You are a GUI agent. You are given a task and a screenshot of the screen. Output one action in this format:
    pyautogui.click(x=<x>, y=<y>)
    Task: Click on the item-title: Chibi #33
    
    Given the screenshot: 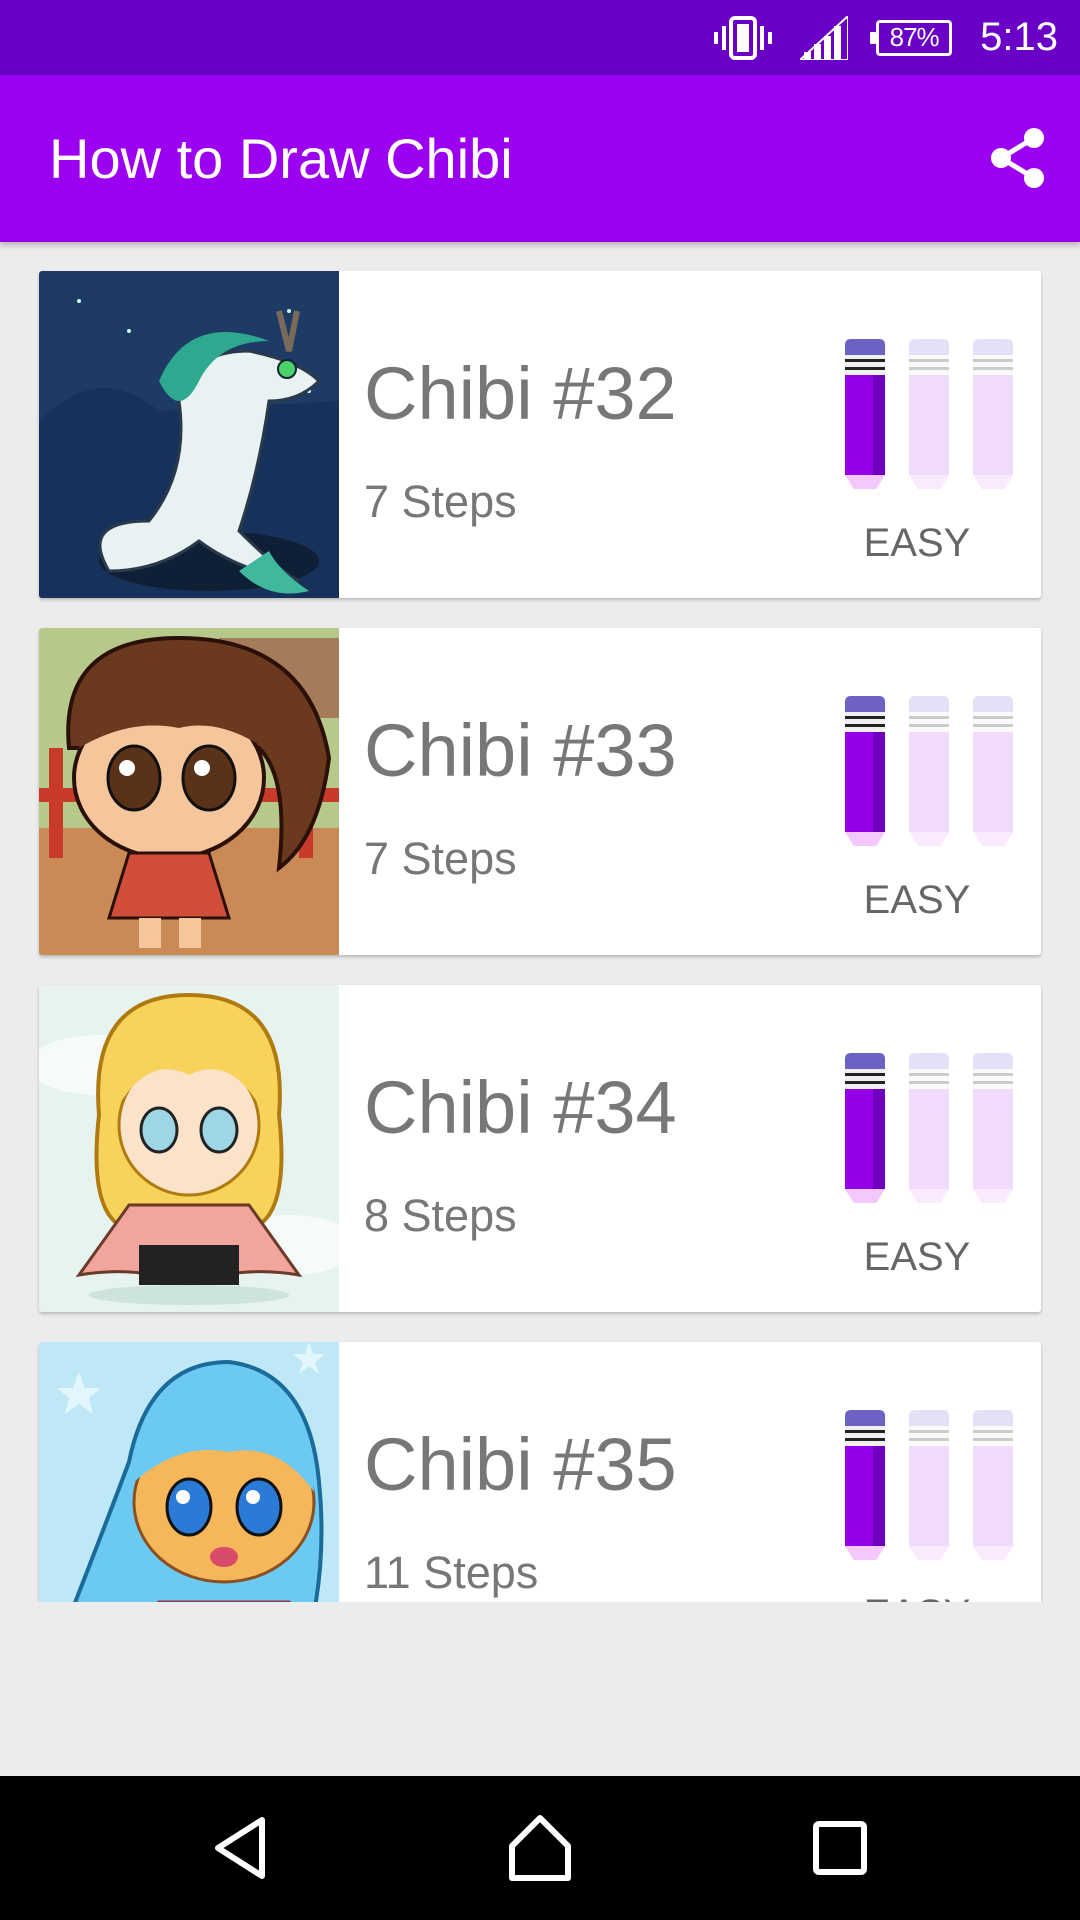 What is the action you would take?
    pyautogui.click(x=520, y=750)
    